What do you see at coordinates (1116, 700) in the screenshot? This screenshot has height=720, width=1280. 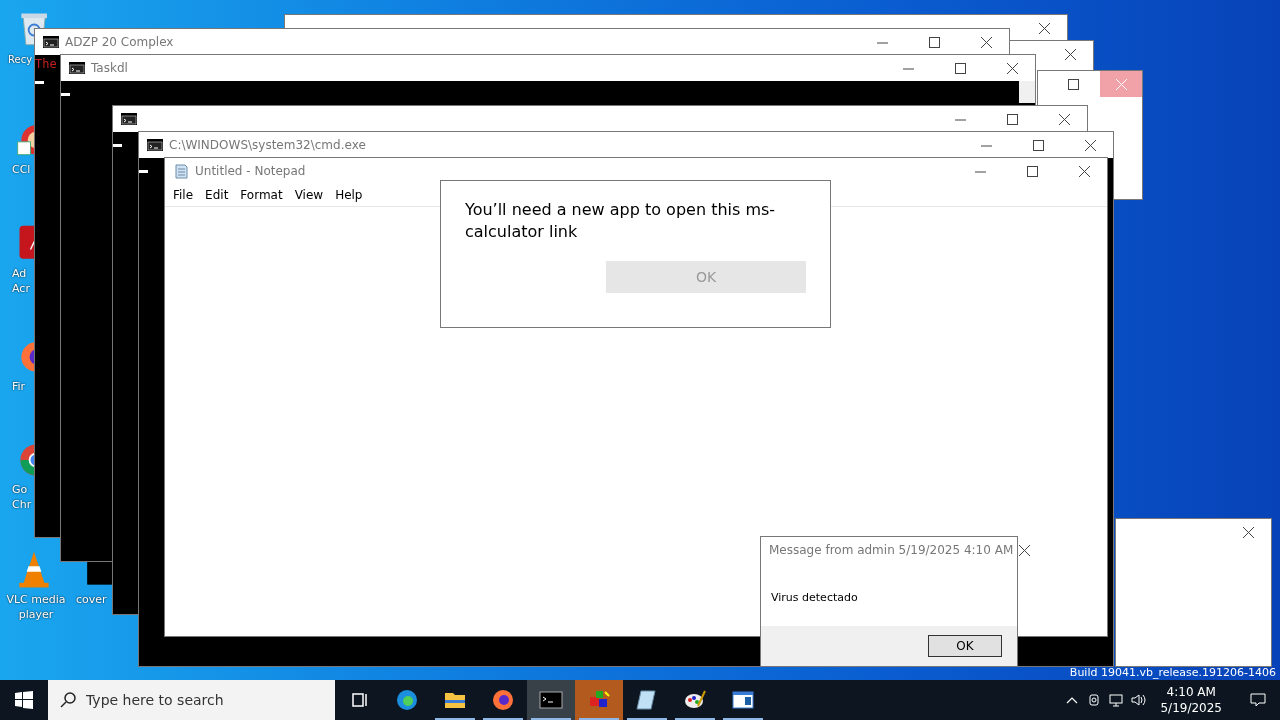 I see `network-icon` at bounding box center [1116, 700].